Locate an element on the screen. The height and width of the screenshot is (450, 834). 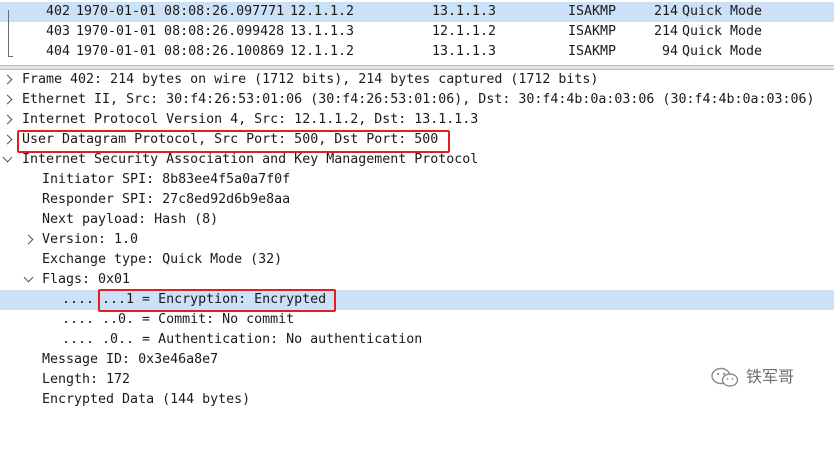
tree-item-label: .... ...1 = Encryption: Encrypted is located at coordinates (194, 299).